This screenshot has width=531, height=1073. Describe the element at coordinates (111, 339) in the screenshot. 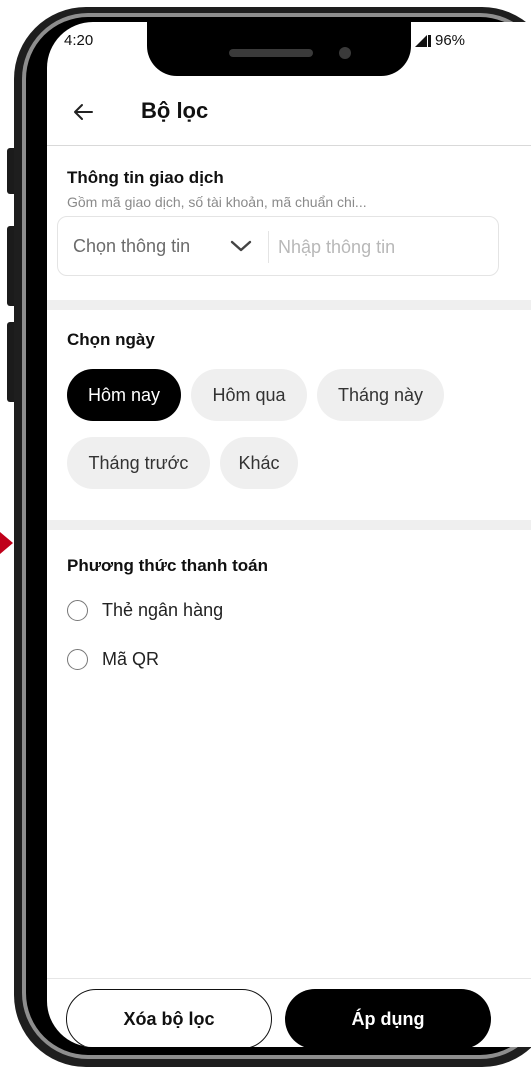

I see `date-filter-title: Chọn ngày` at that location.